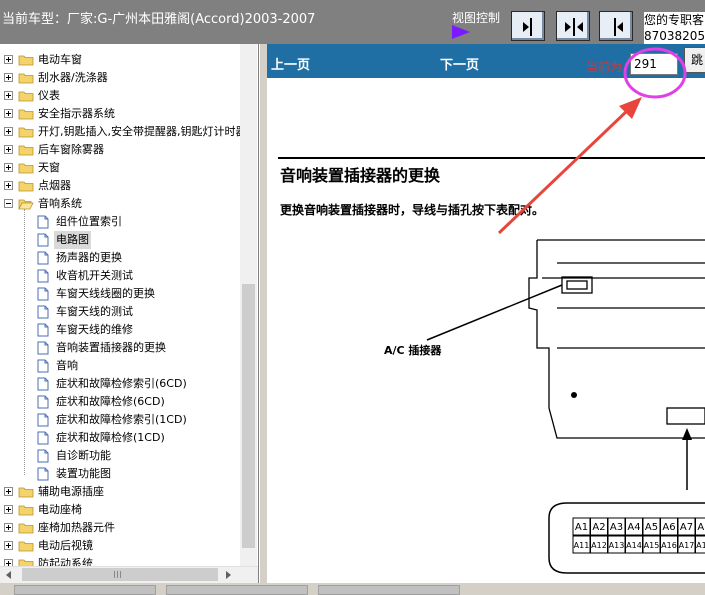  Describe the element at coordinates (563, 171) in the screenshot. I see `annotation-arrow` at that location.